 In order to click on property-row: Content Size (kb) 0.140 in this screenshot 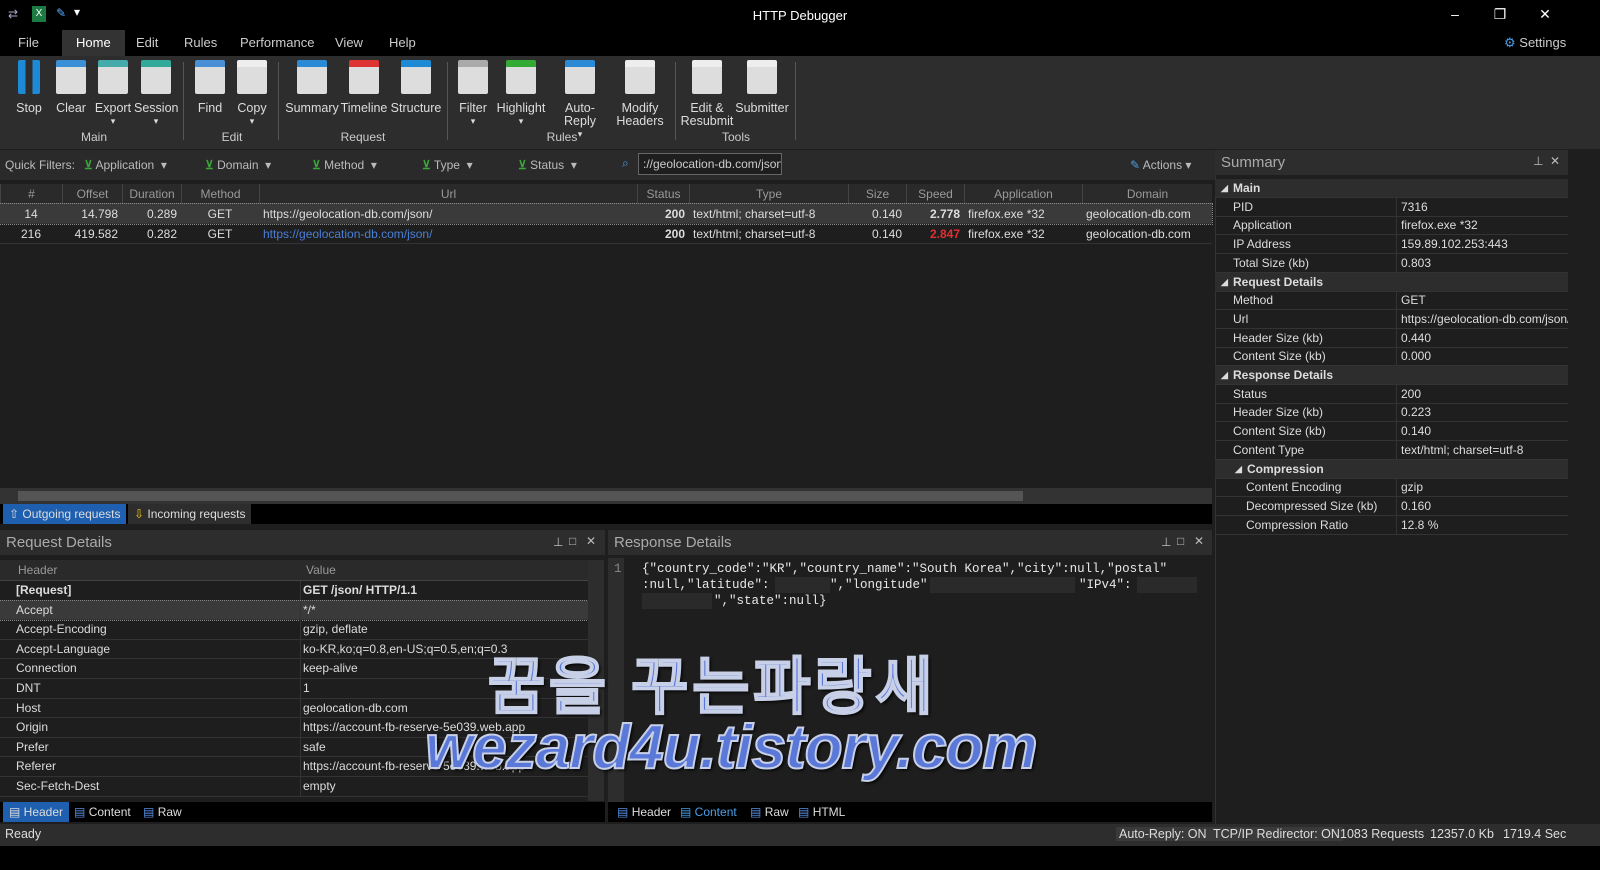, I will do `click(1391, 432)`.